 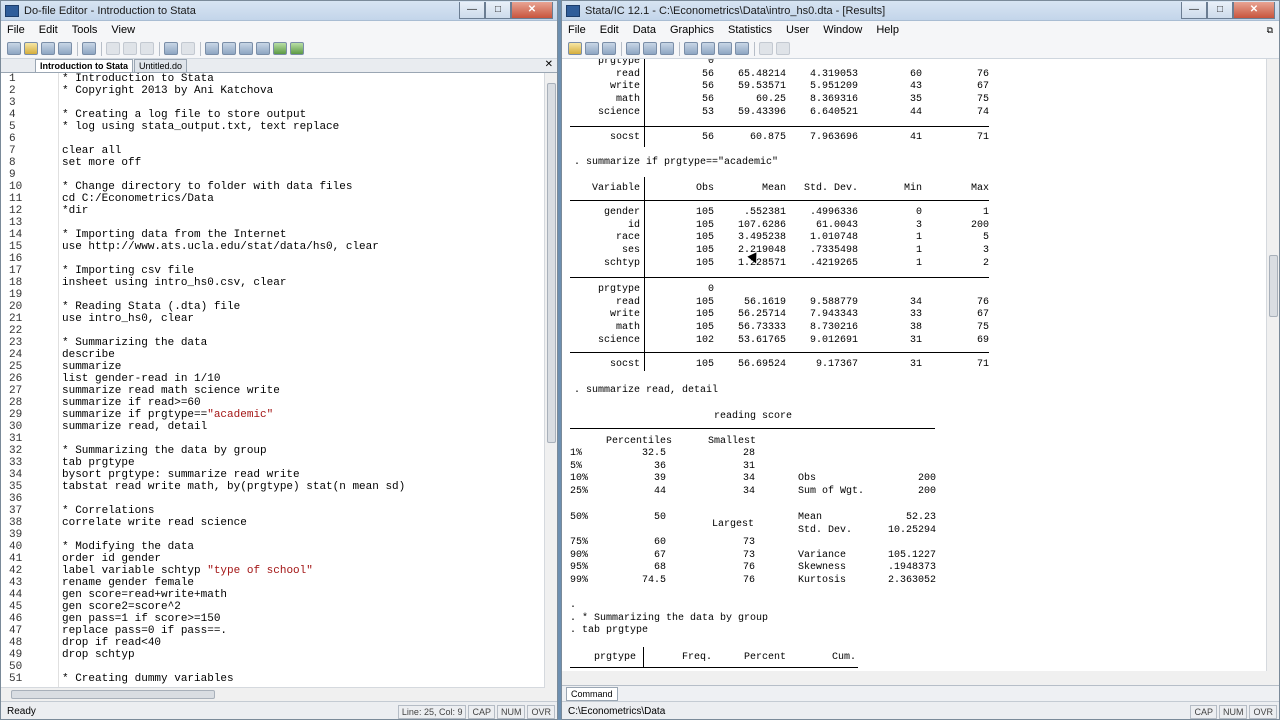 I want to click on editor-horizontal-scrollbar, so click(x=273, y=694).